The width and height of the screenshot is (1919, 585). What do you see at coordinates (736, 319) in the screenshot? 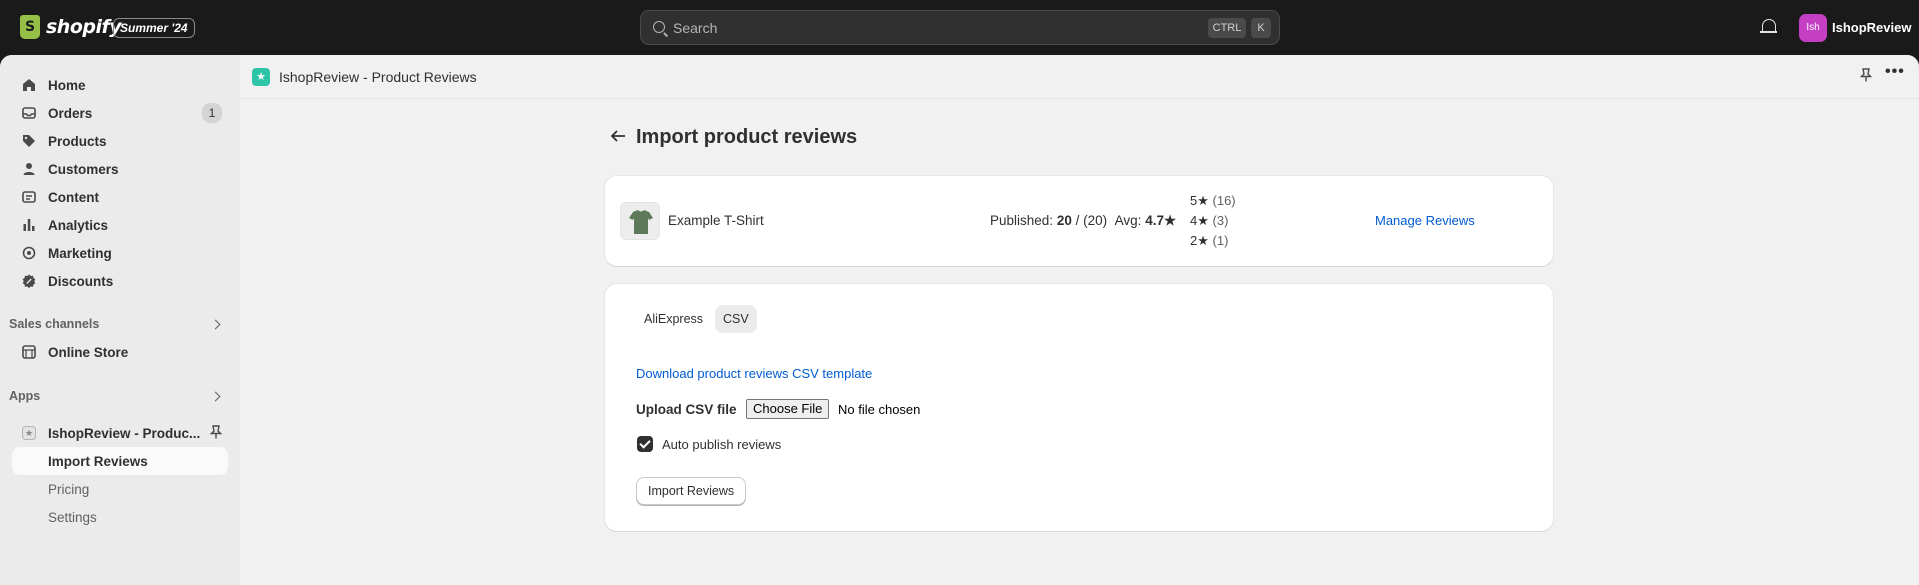
I see `tab-csv: CSV` at bounding box center [736, 319].